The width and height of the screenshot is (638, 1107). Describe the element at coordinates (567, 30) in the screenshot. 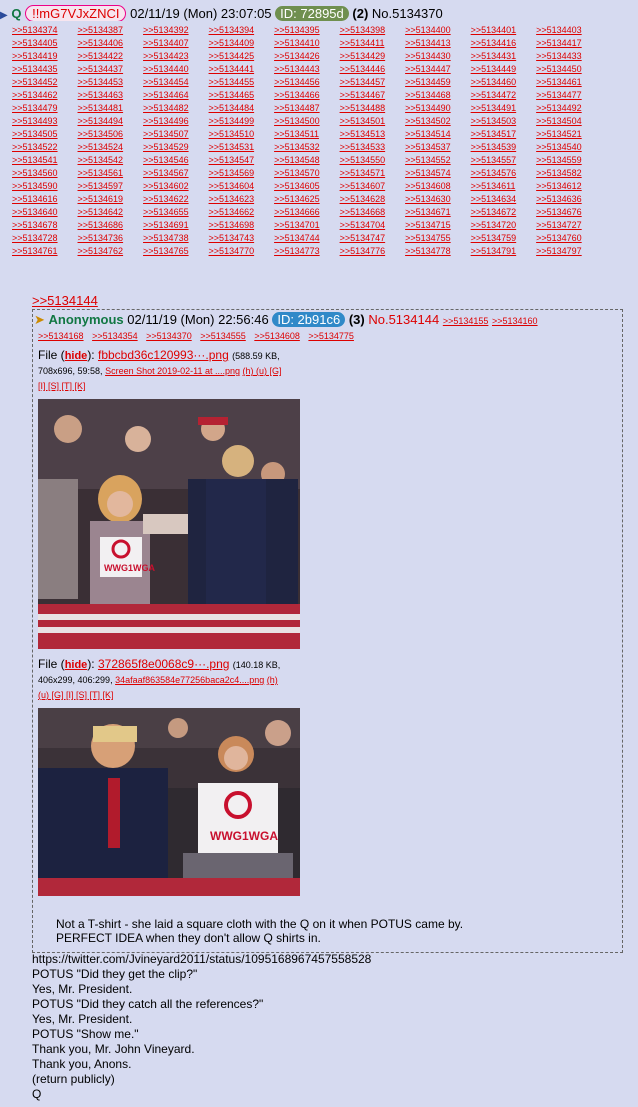

I see `reply-link: >>5134403` at that location.